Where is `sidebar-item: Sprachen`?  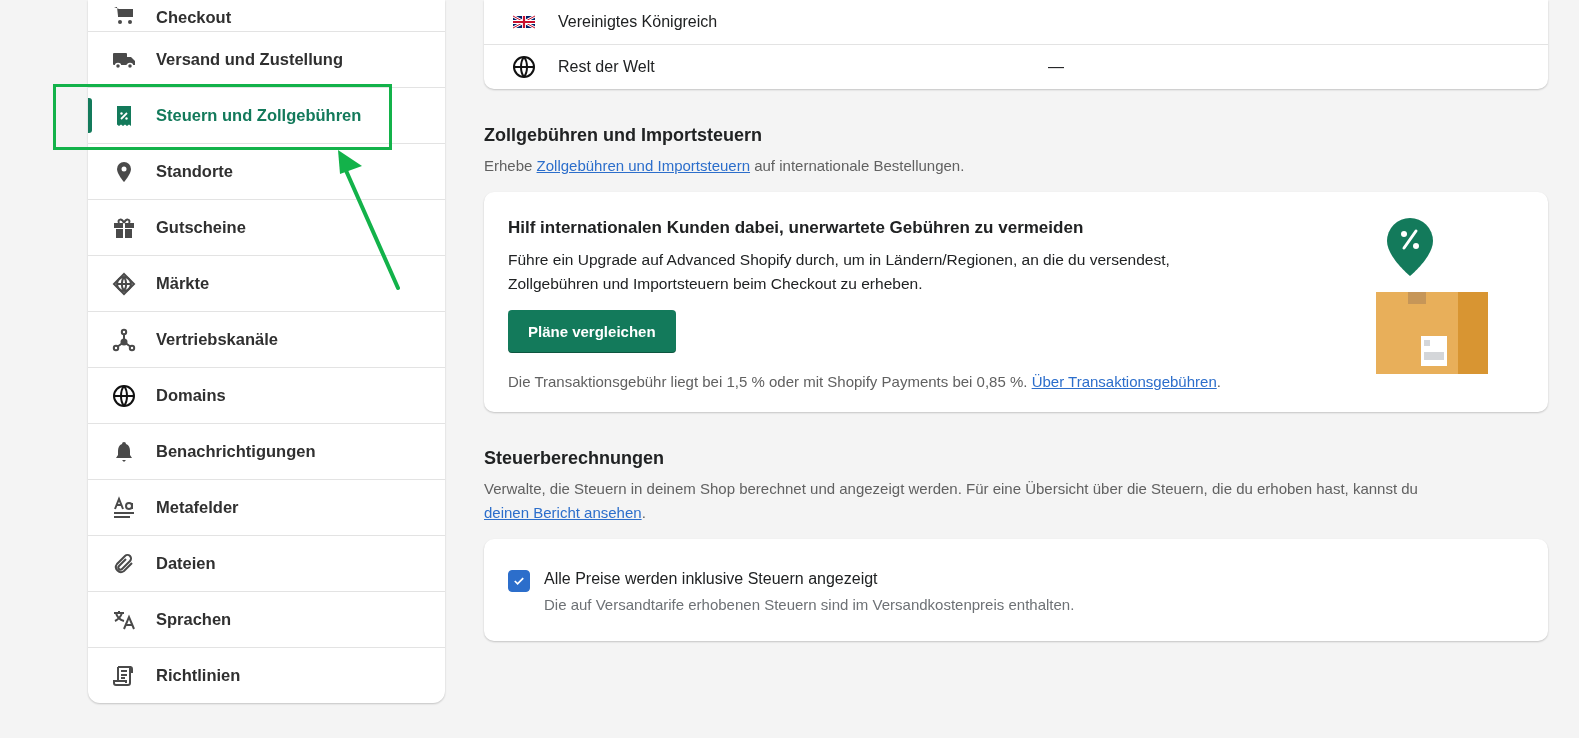 sidebar-item: Sprachen is located at coordinates (266, 620).